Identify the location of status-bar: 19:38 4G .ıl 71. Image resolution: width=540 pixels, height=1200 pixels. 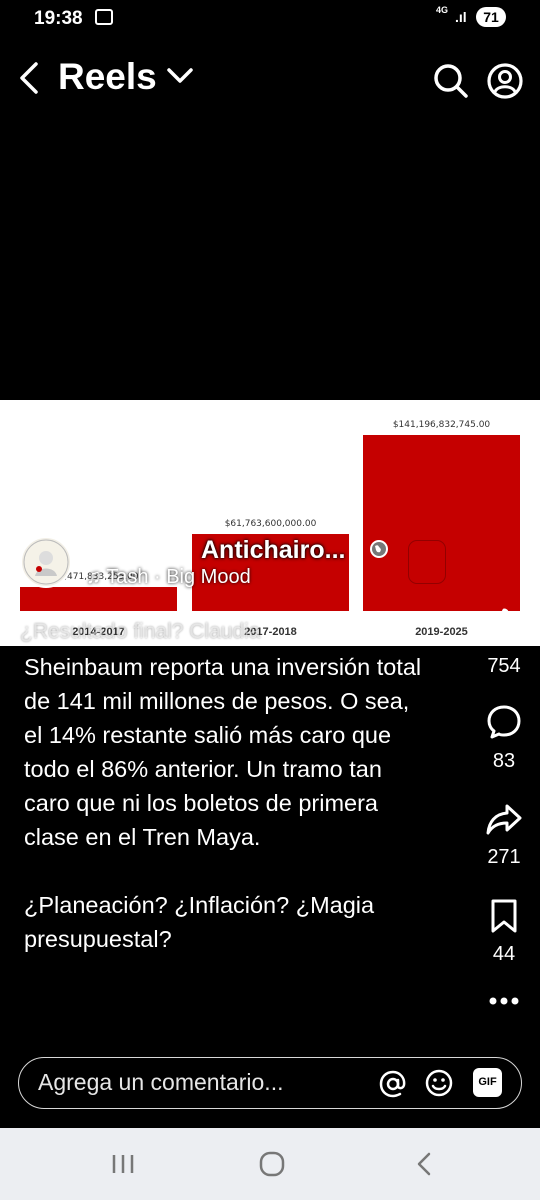
(270, 18).